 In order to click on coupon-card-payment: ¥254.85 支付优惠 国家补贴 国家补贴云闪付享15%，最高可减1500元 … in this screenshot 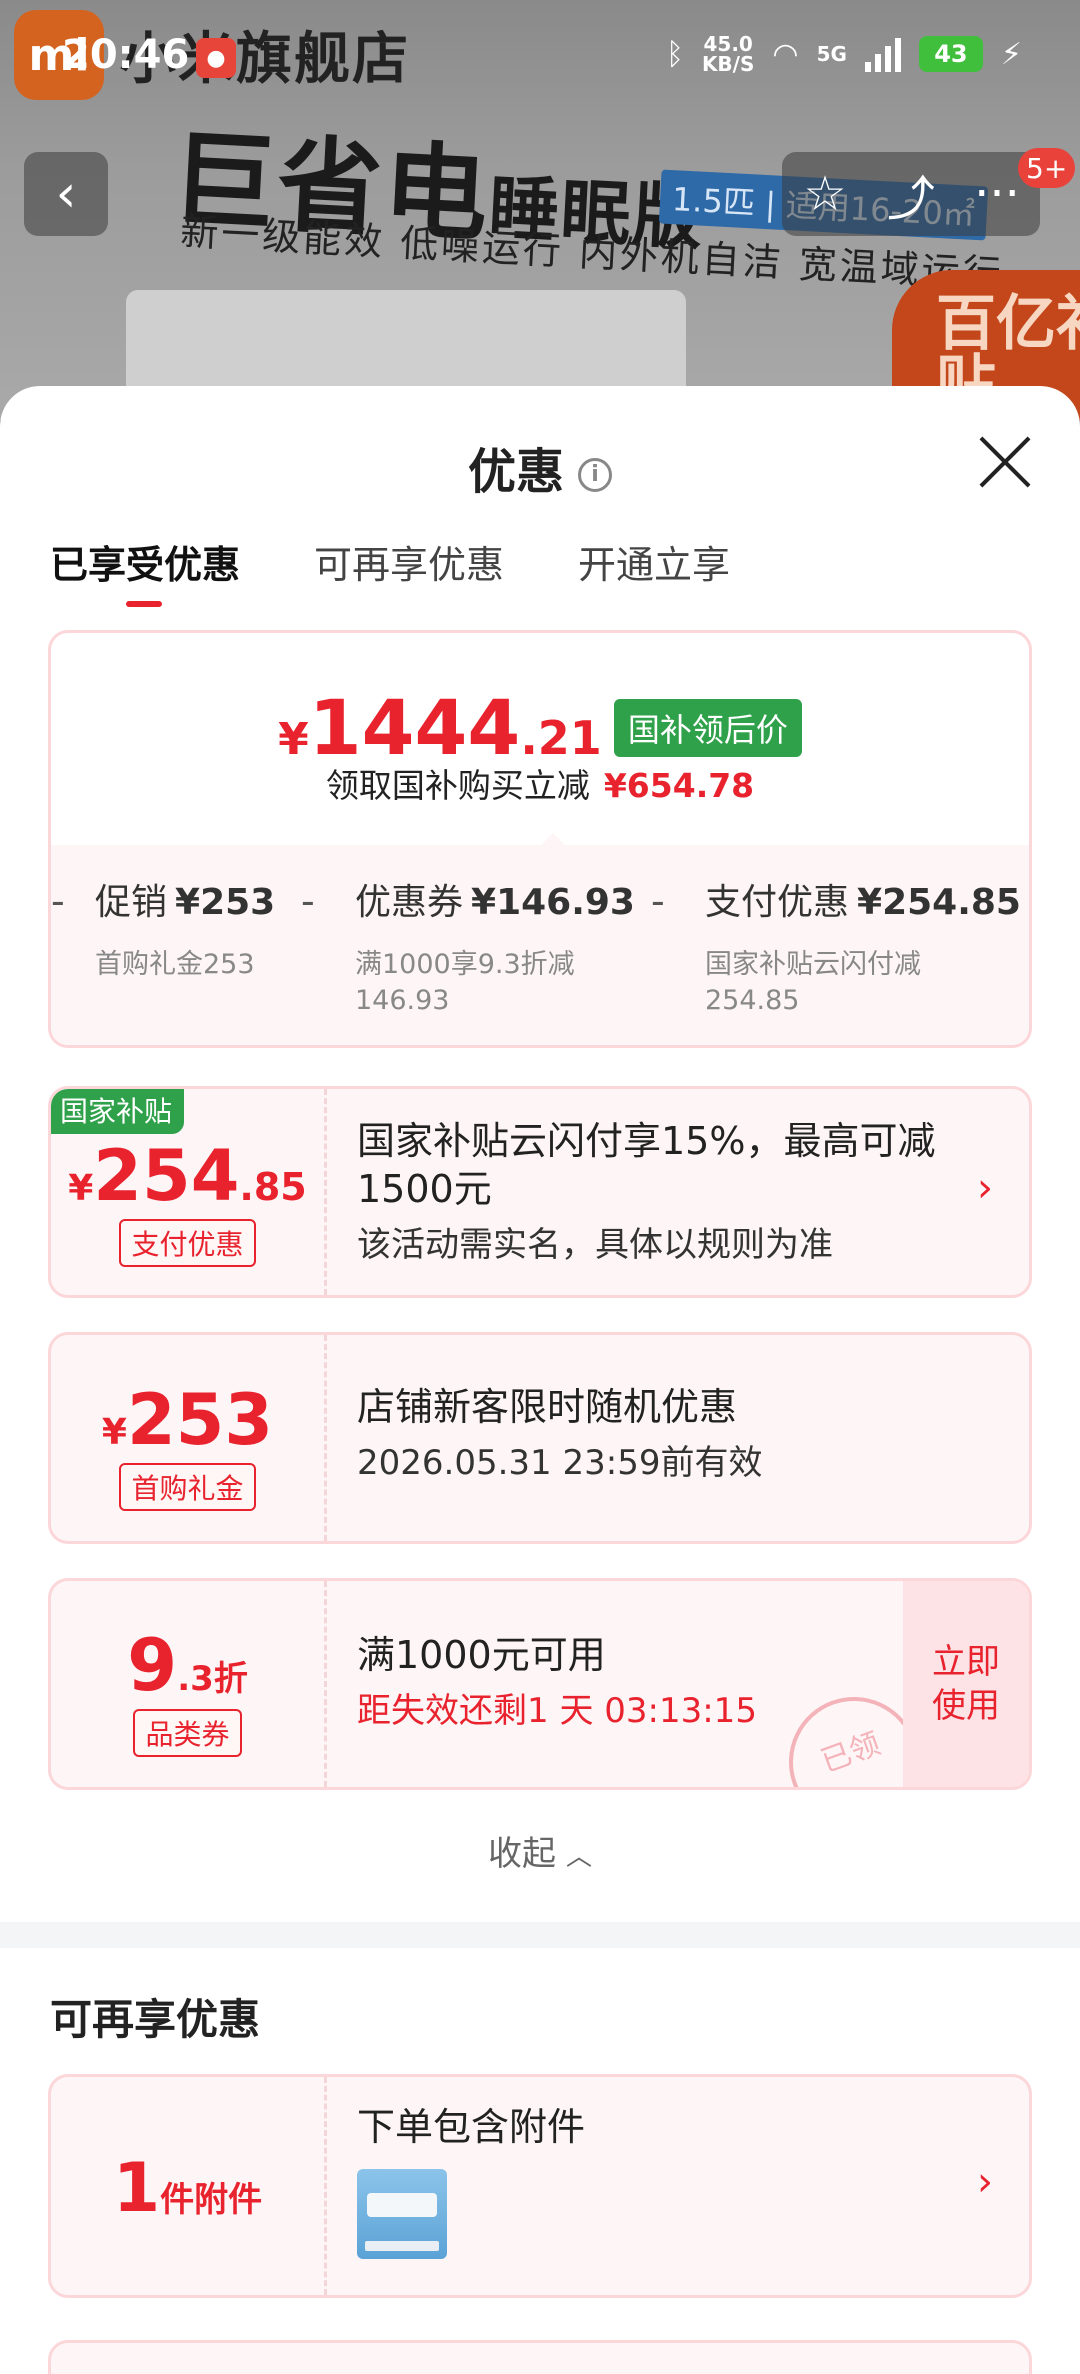, I will do `click(540, 1192)`.